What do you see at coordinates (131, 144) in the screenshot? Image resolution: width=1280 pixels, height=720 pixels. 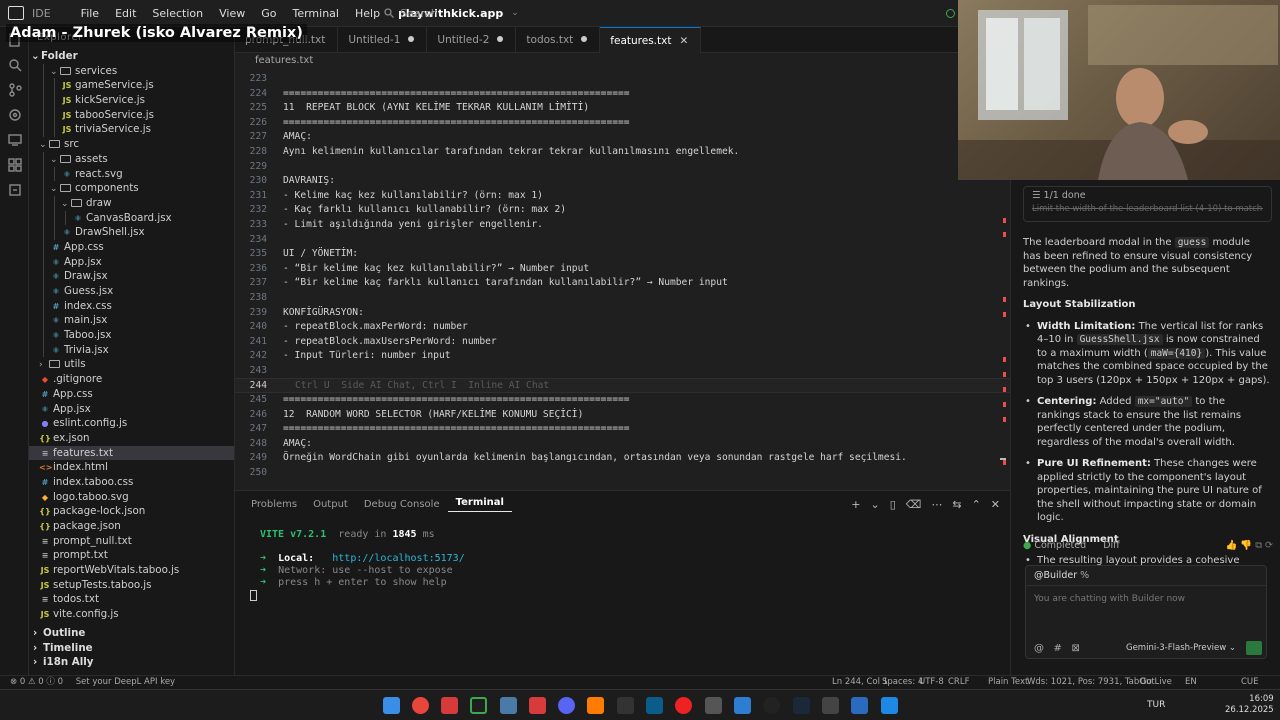 I see `folder-item: ⌄ src` at bounding box center [131, 144].